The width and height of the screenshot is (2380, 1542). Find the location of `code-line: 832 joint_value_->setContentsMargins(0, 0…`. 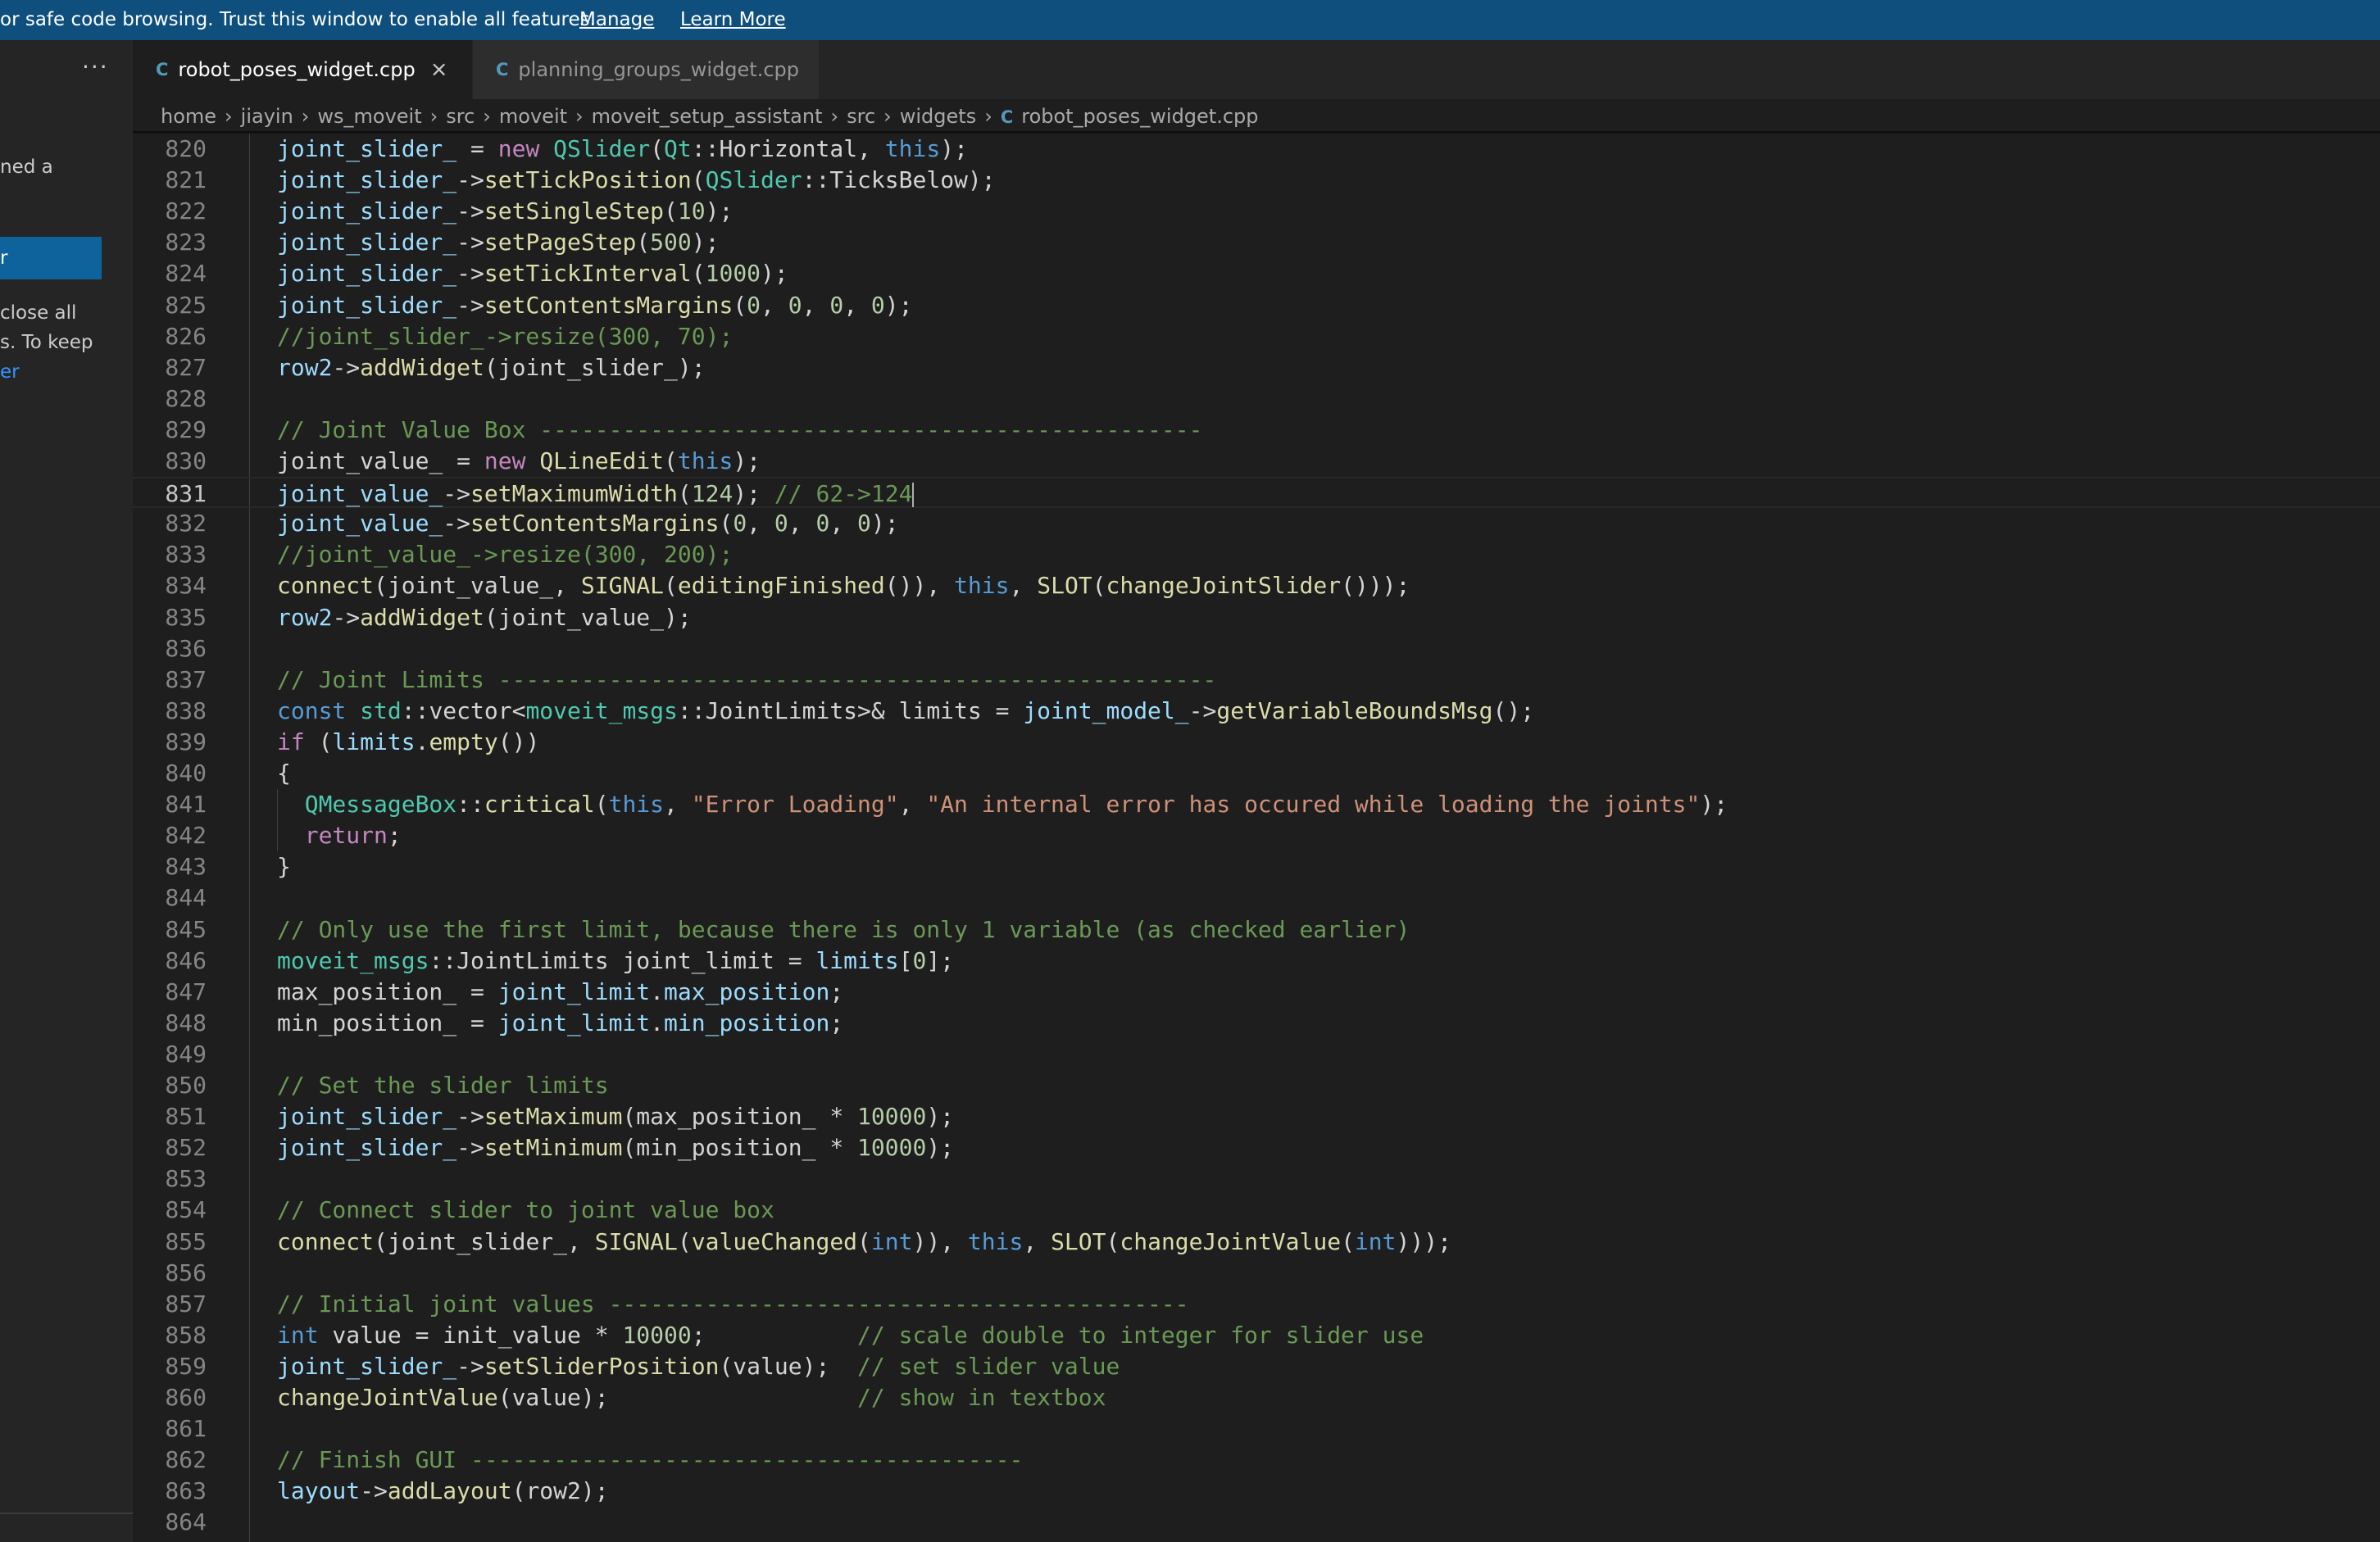

code-line: 832 joint_value_->setContentsMargins(0, 0… is located at coordinates (1256, 523).